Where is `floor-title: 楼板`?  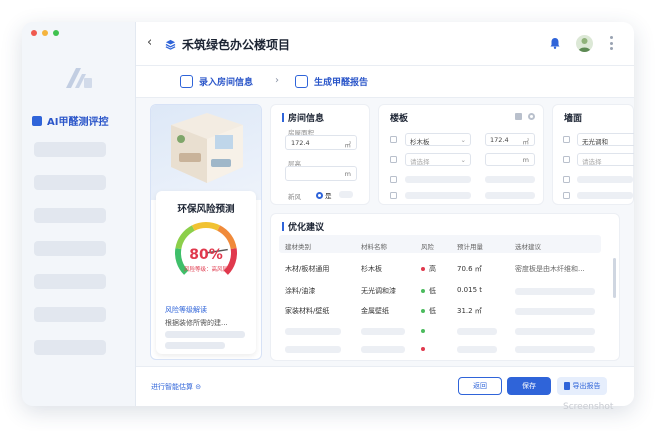
floor-title: 楼板 is located at coordinates (399, 119).